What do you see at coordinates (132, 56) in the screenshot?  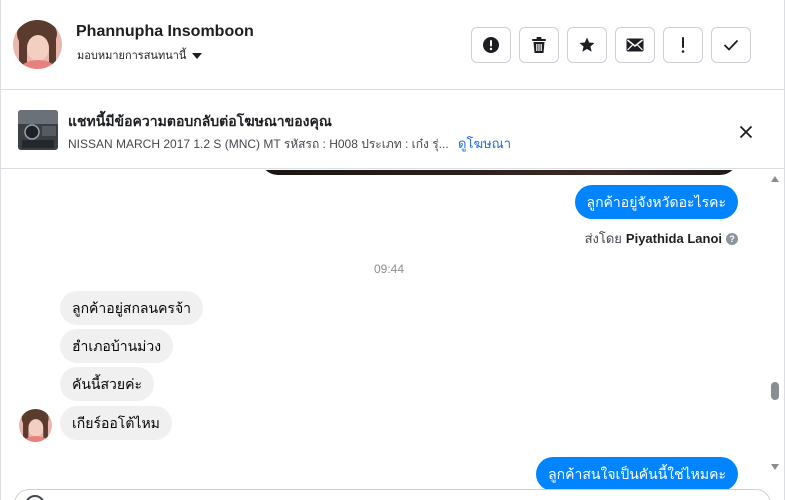 I see `assign-label: มอบหมายการสนทนานี้` at bounding box center [132, 56].